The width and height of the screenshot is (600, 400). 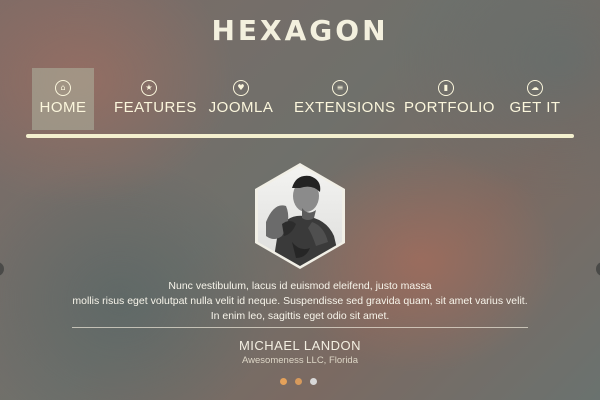 I want to click on nav-item-portfolio: ▮ PORTFOLIO, so click(x=449, y=99).